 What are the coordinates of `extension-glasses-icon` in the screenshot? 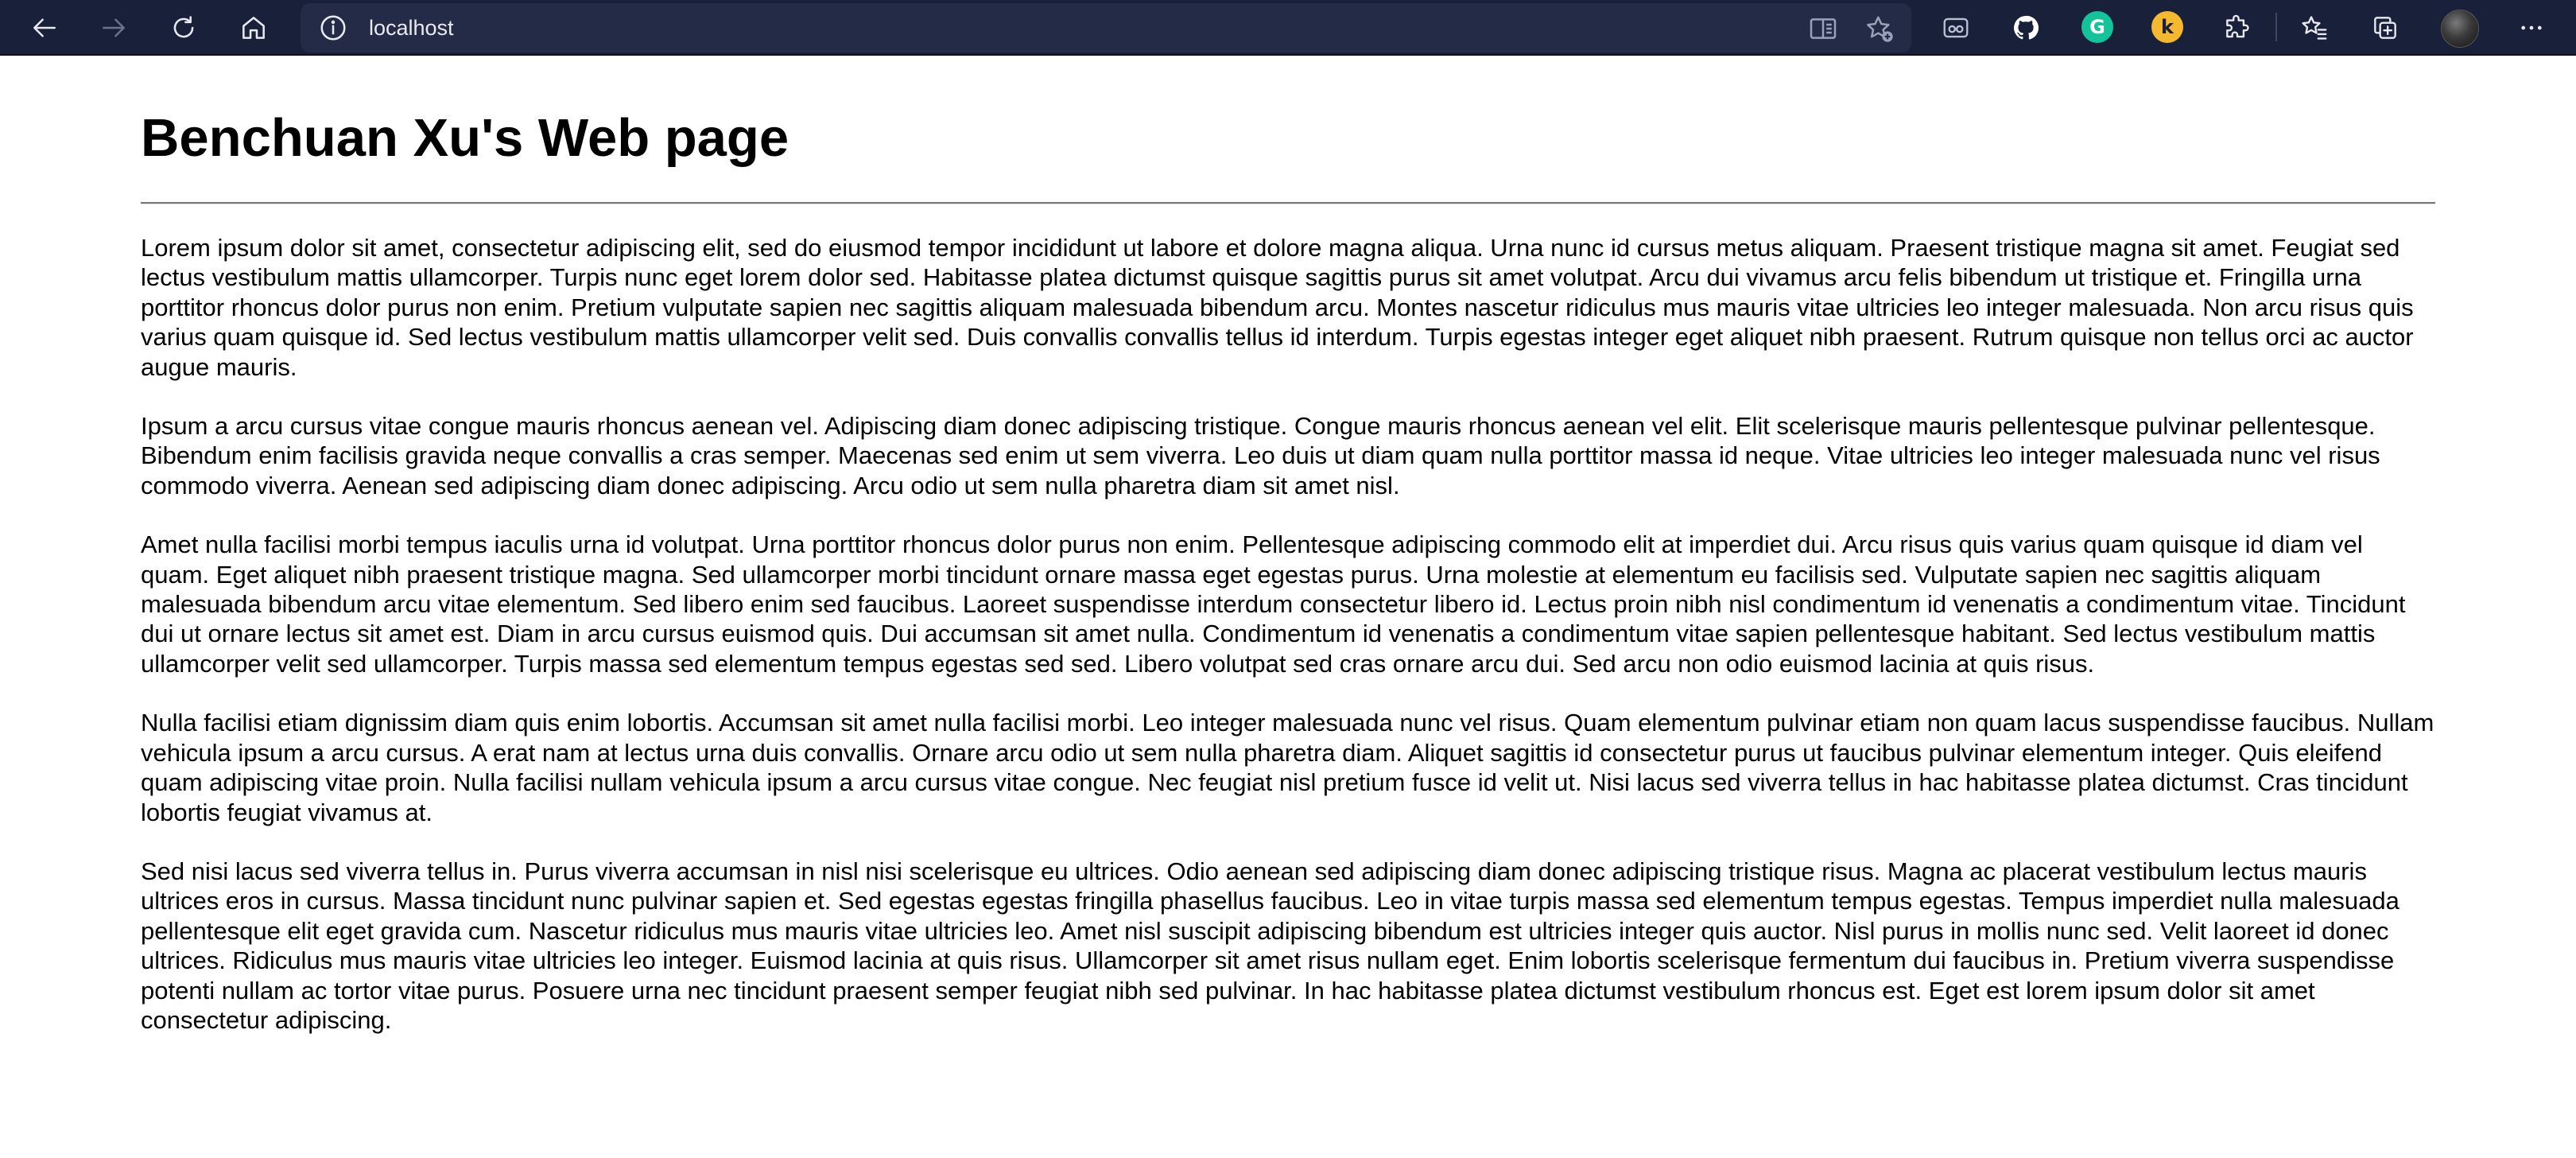 It's located at (1956, 27).